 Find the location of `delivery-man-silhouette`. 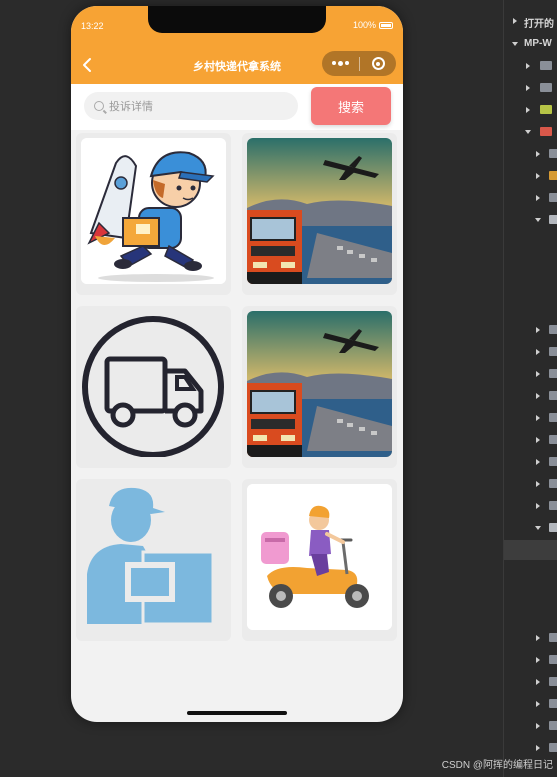

delivery-man-silhouette is located at coordinates (153, 557).